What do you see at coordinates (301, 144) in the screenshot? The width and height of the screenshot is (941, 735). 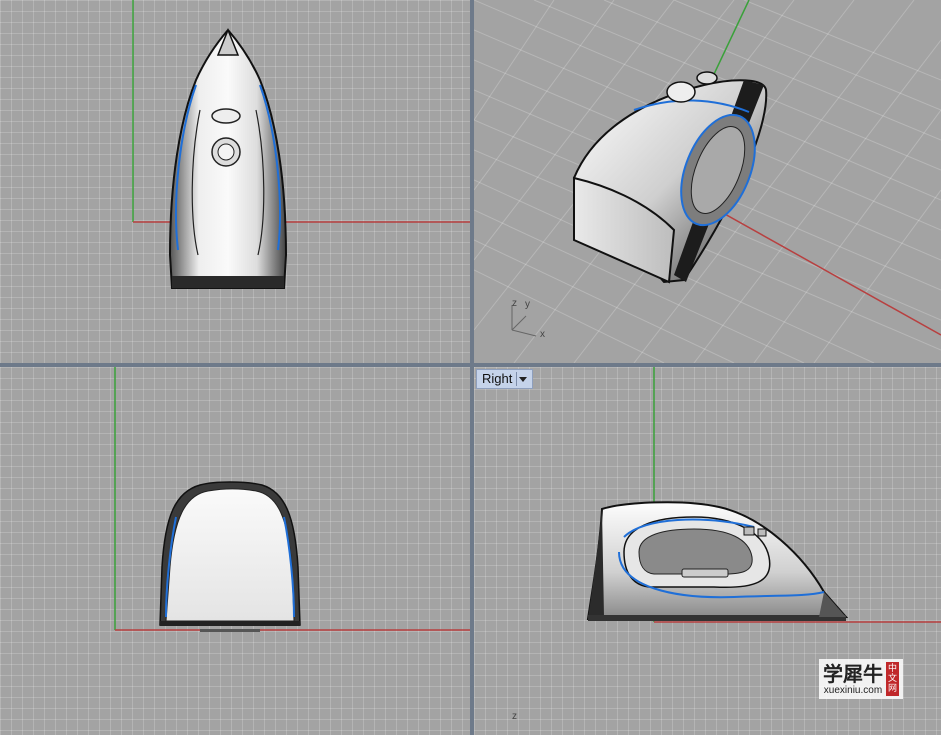 I see `top-view-canvas` at bounding box center [301, 144].